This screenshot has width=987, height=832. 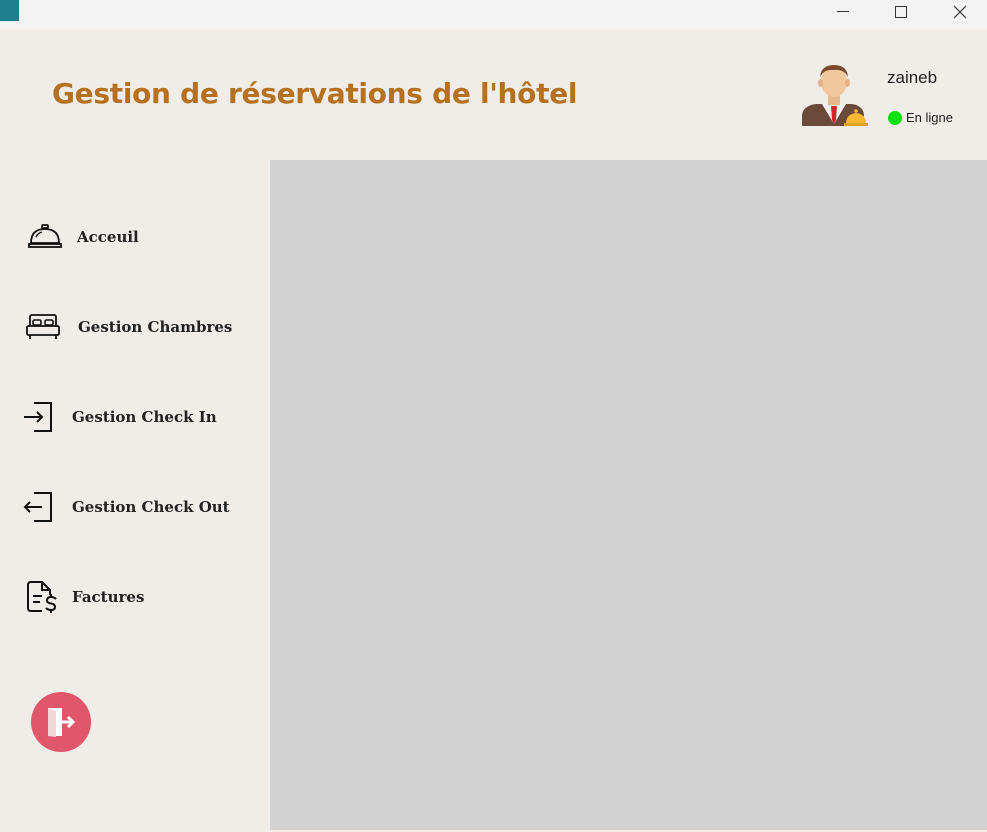 I want to click on logout-door-icon, so click(x=62, y=722).